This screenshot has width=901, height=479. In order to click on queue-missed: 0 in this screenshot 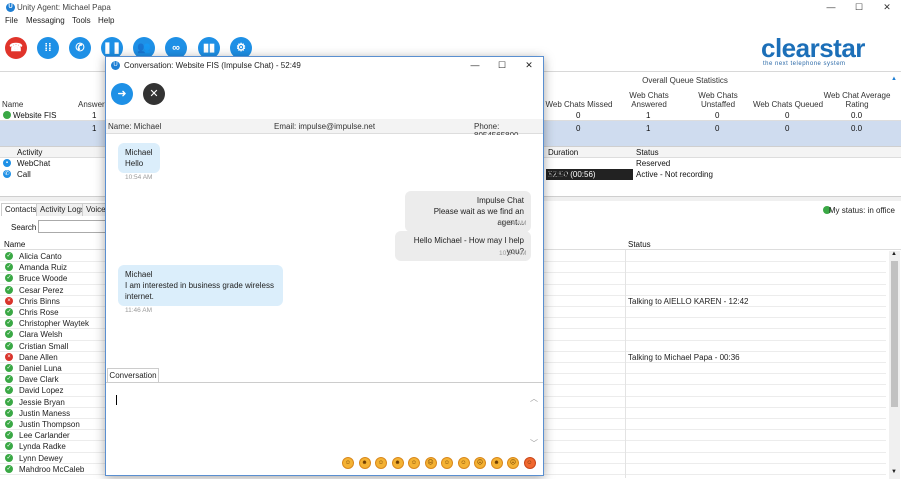, I will do `click(578, 115)`.